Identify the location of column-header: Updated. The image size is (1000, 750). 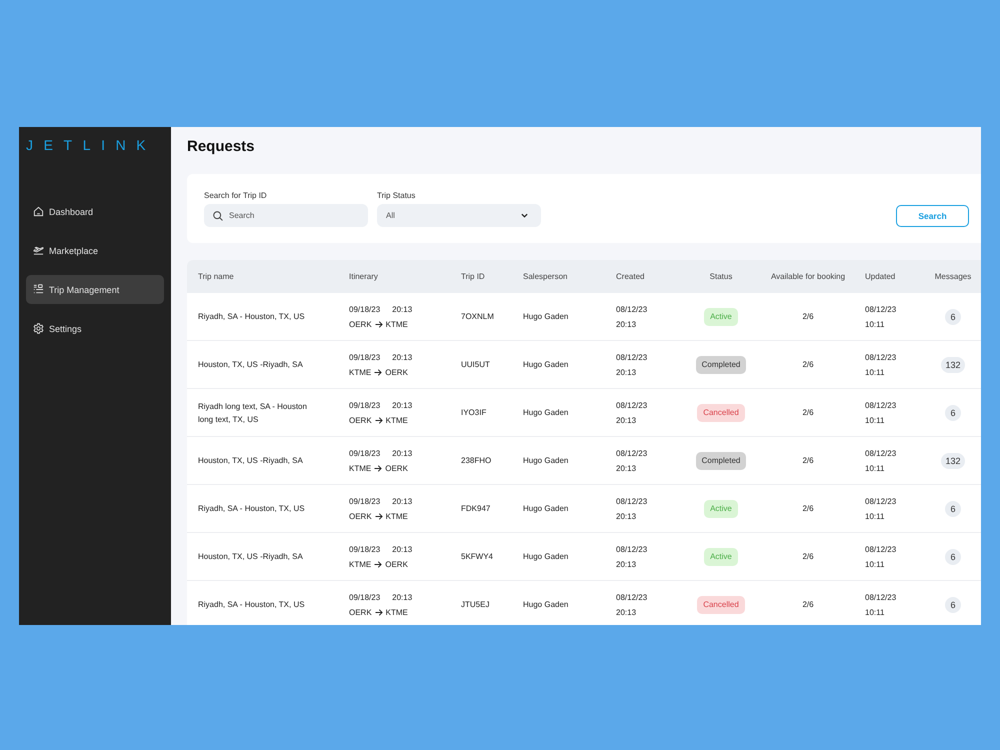
(880, 276).